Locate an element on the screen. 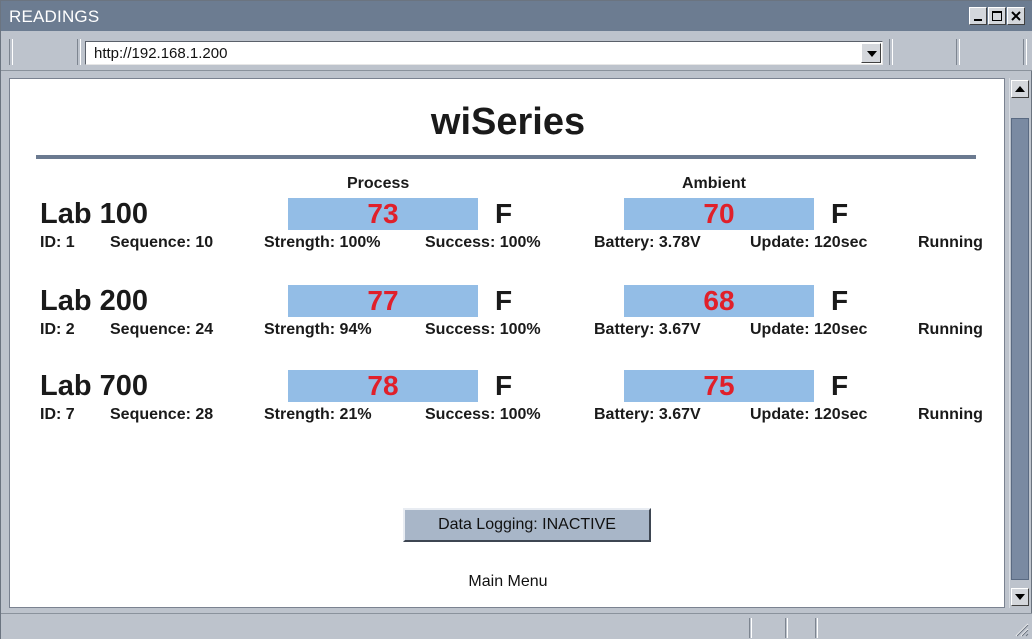  ambient-column-header: Ambient is located at coordinates (714, 183).